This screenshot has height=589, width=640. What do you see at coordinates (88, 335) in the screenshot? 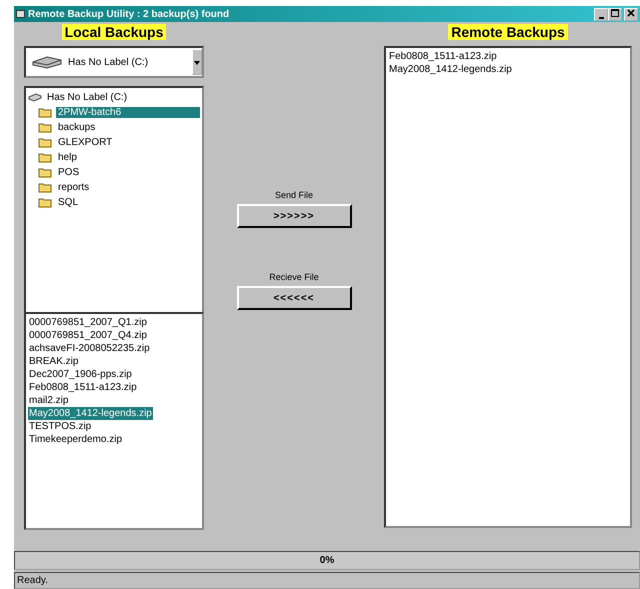
I see `file-item: 0000769851_2007_Q4.zip` at bounding box center [88, 335].